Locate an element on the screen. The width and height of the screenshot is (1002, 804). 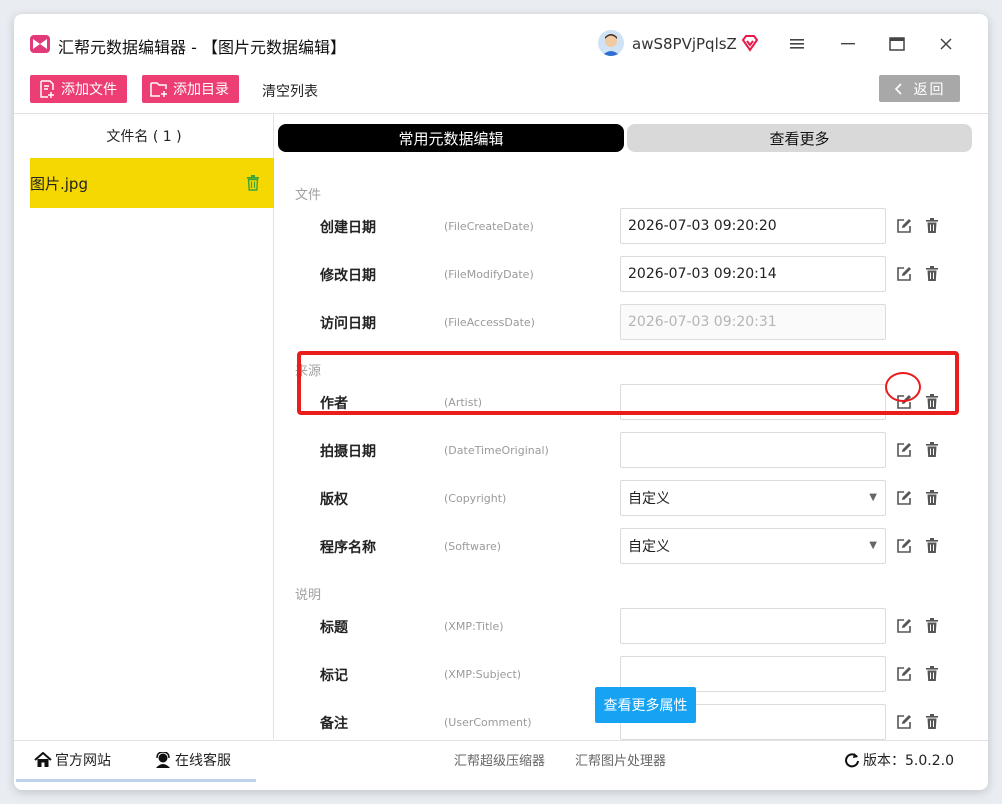
online-support-link: 在线客服 is located at coordinates (192, 760).